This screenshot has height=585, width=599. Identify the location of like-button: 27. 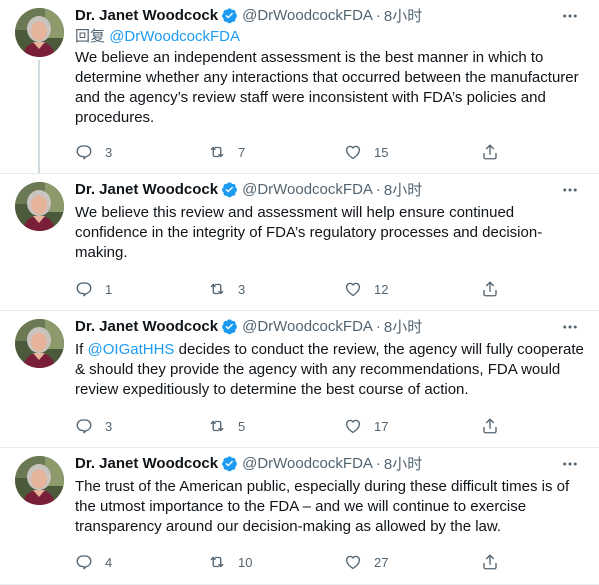
(366, 562).